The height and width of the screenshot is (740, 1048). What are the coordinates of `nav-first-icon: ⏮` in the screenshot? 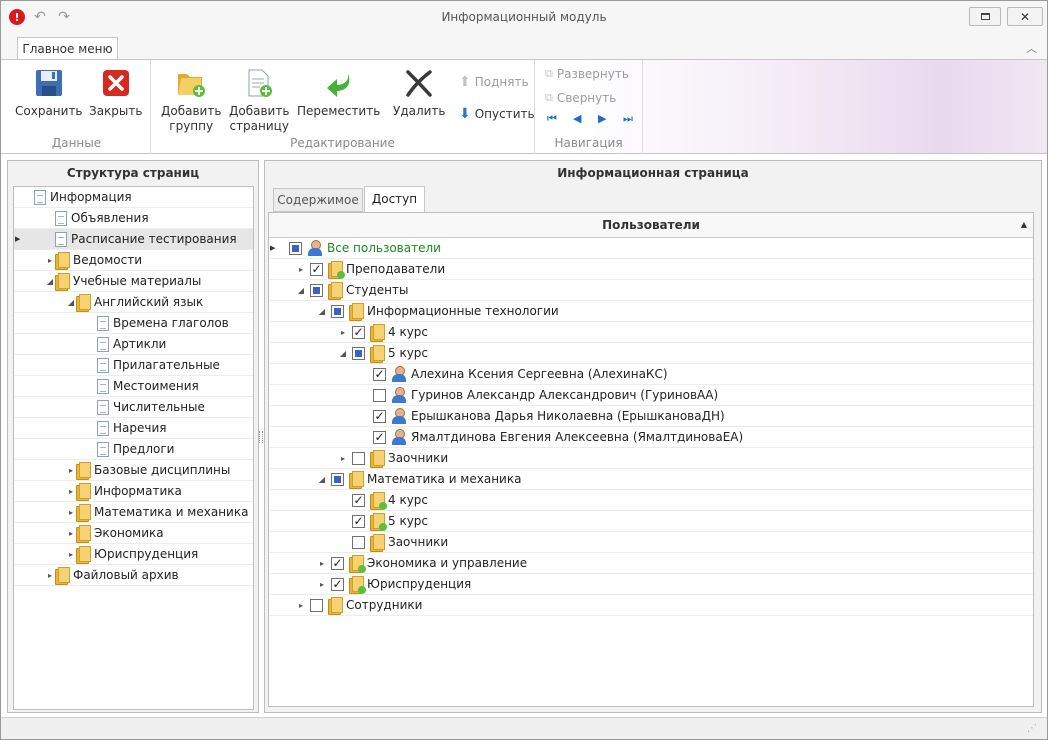 It's located at (553, 119).